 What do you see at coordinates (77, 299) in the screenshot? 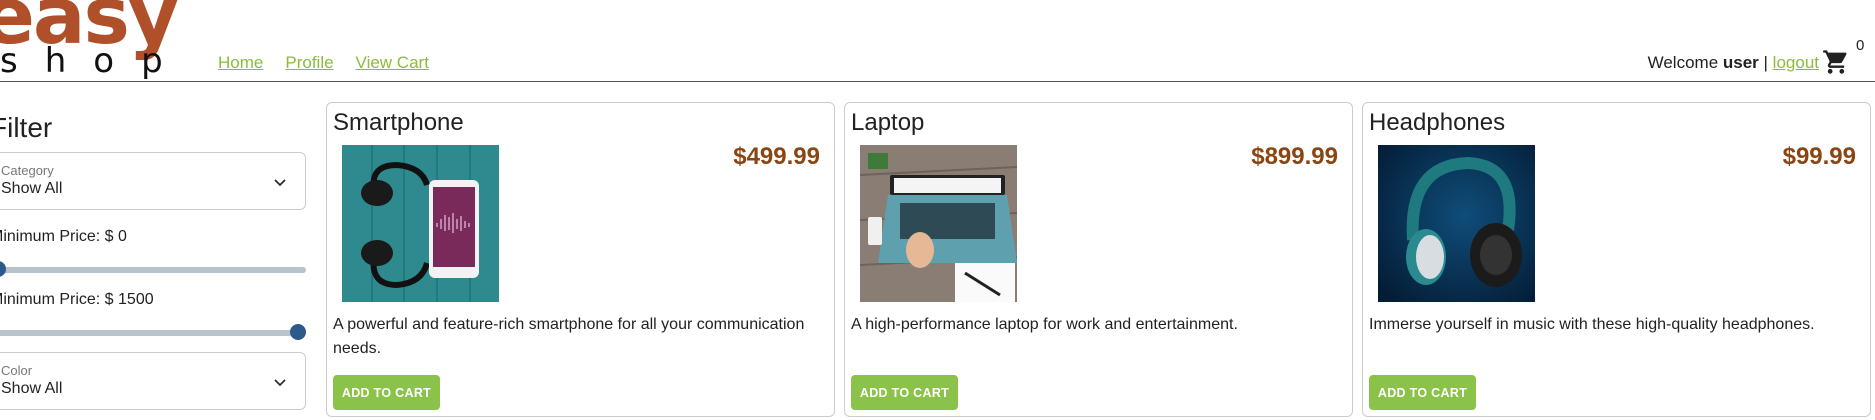
I see `max-price-label: Minimum Price: $ 1500` at bounding box center [77, 299].